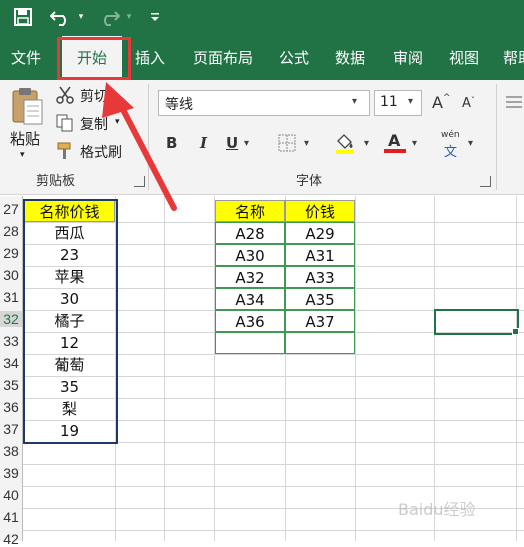 Image resolution: width=524 pixels, height=547 pixels. What do you see at coordinates (56, 181) in the screenshot?
I see `clipboard-group-label: 剪贴板` at bounding box center [56, 181].